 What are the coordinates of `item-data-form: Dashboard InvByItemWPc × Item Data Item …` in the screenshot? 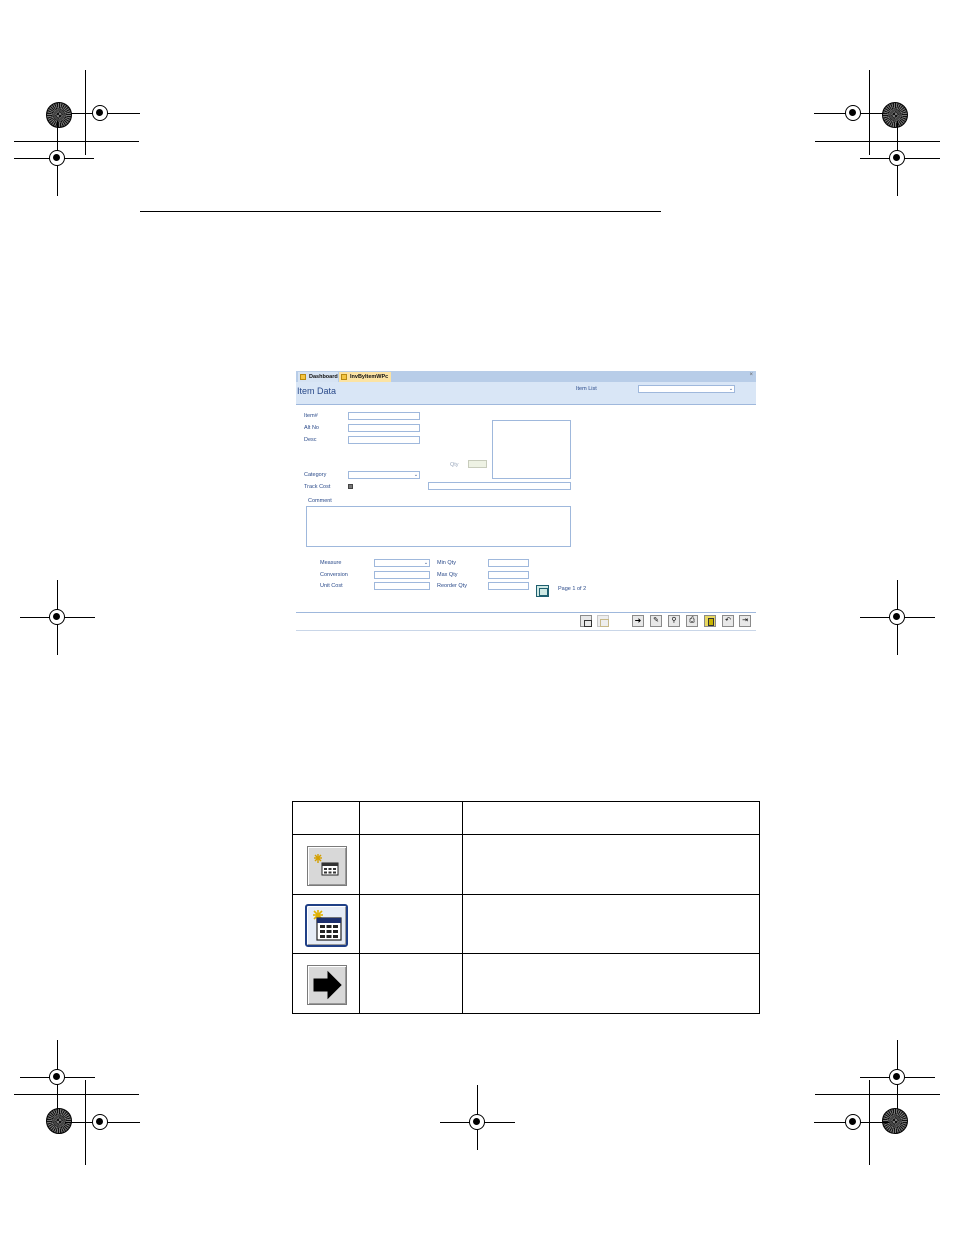 It's located at (526, 501).